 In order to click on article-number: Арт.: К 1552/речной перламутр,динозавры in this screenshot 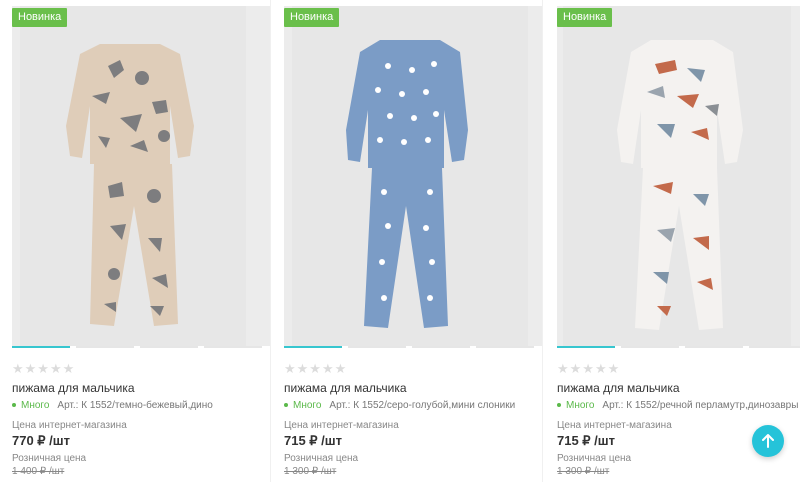, I will do `click(700, 405)`.